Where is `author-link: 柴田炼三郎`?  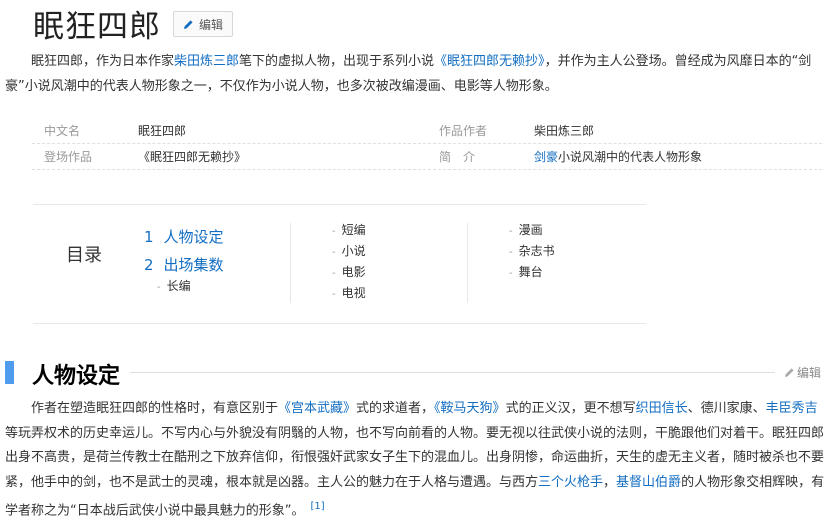
author-link: 柴田炼三郎 is located at coordinates (206, 61).